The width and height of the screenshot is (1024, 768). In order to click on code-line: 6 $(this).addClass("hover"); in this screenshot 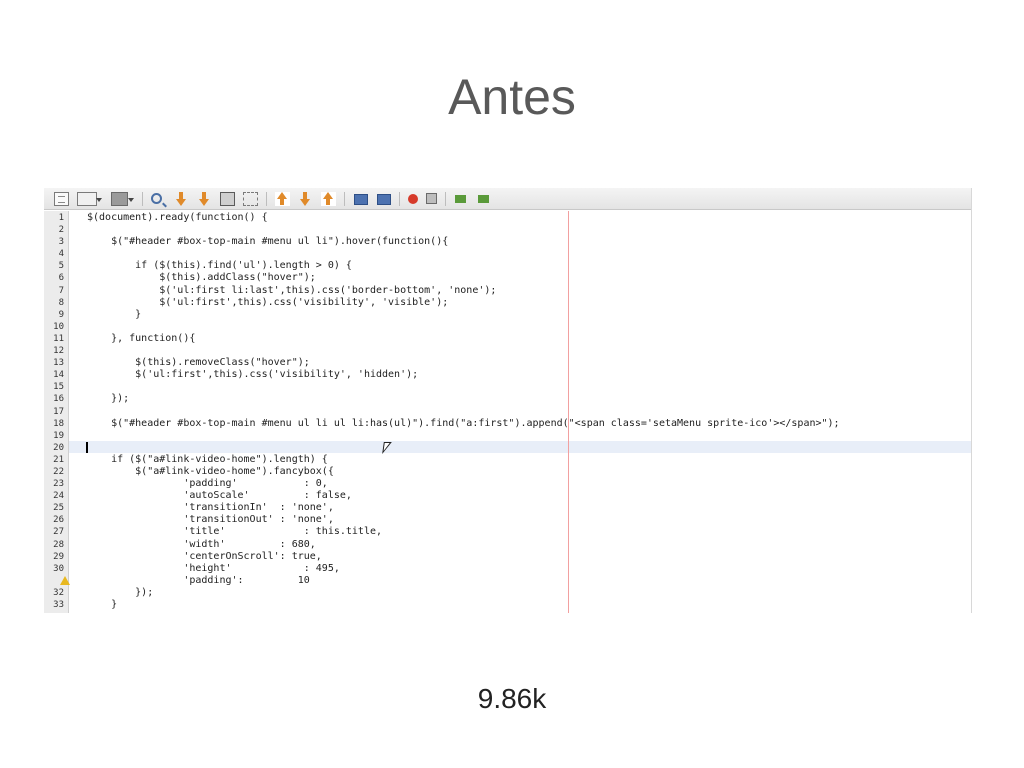, I will do `click(507, 278)`.